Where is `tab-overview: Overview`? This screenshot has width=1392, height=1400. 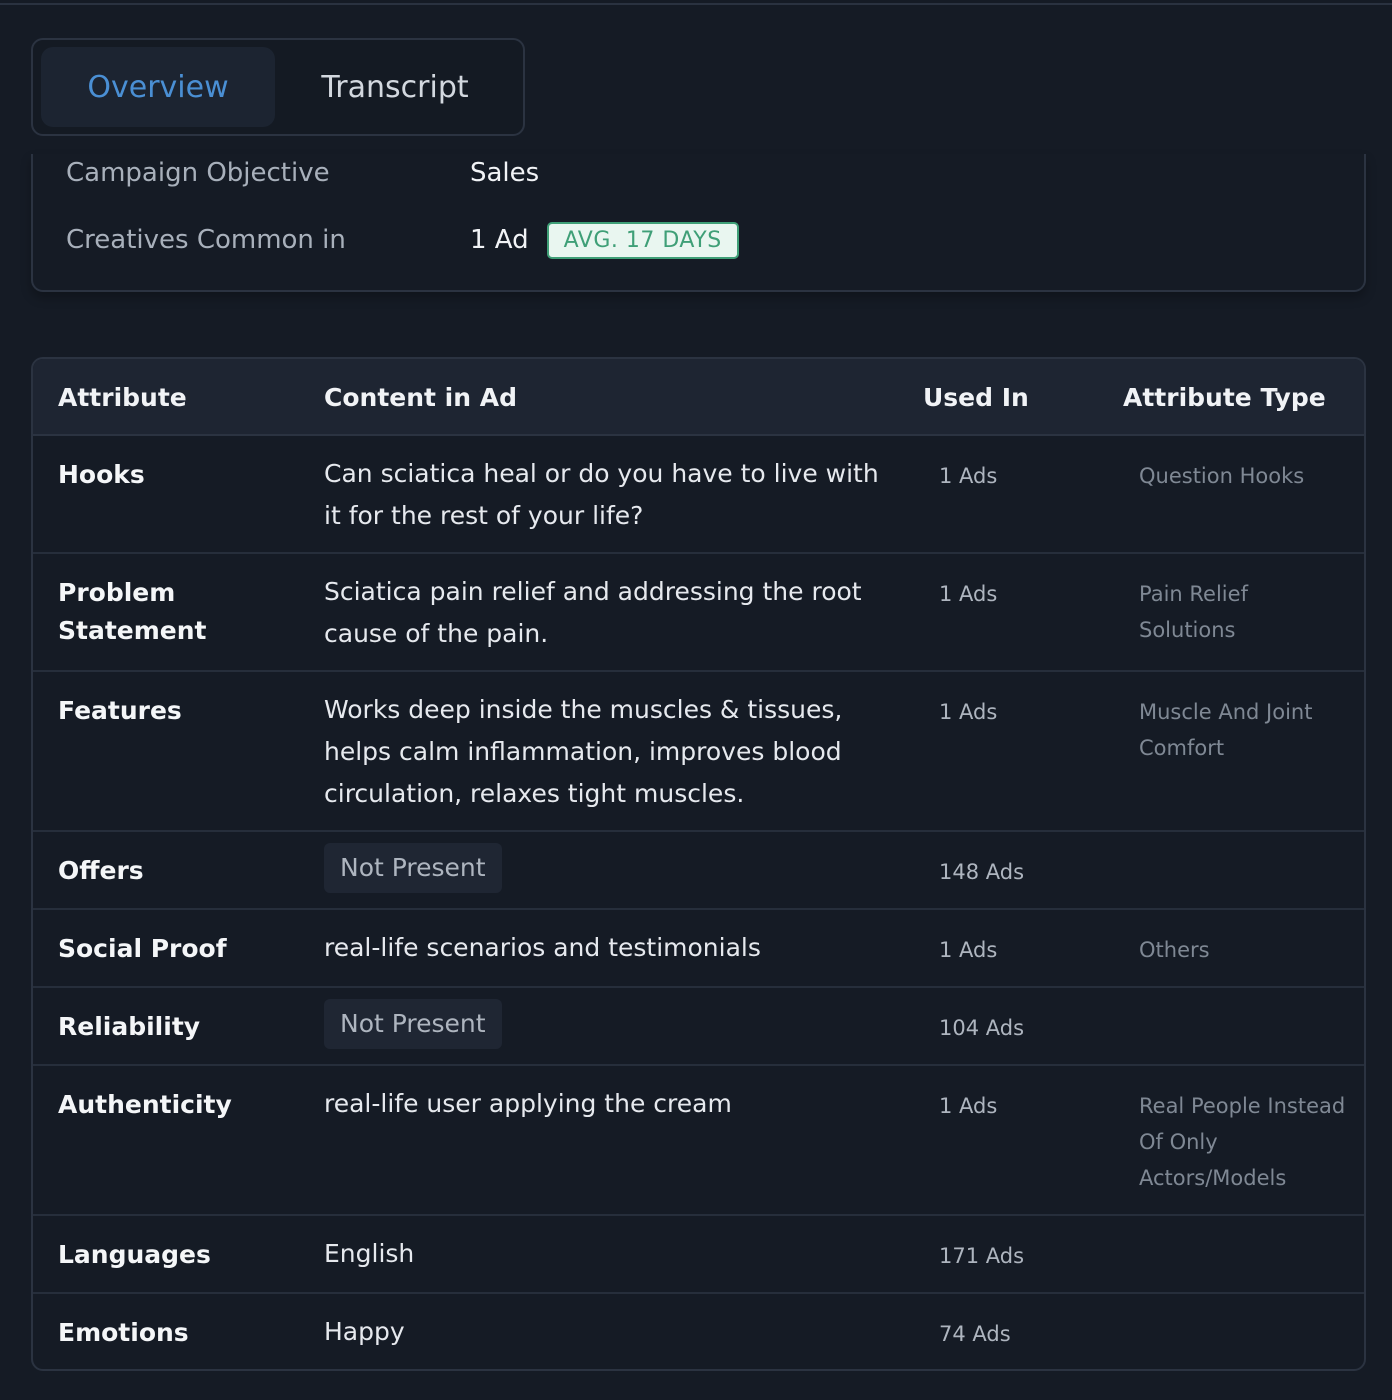
tab-overview: Overview is located at coordinates (158, 87).